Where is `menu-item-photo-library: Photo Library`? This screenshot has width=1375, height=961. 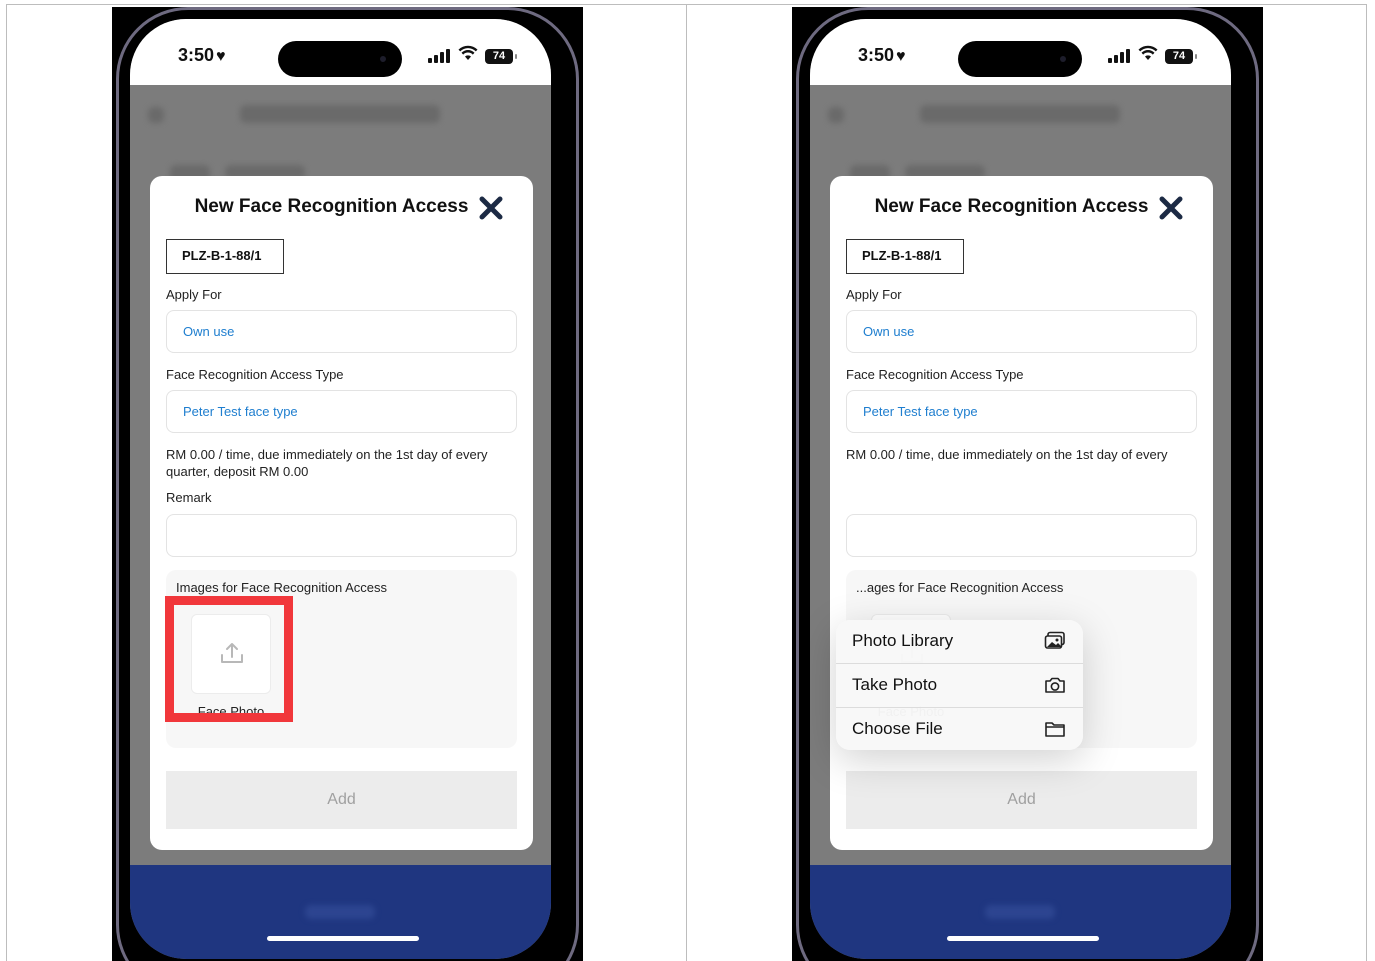 menu-item-photo-library: Photo Library is located at coordinates (959, 641).